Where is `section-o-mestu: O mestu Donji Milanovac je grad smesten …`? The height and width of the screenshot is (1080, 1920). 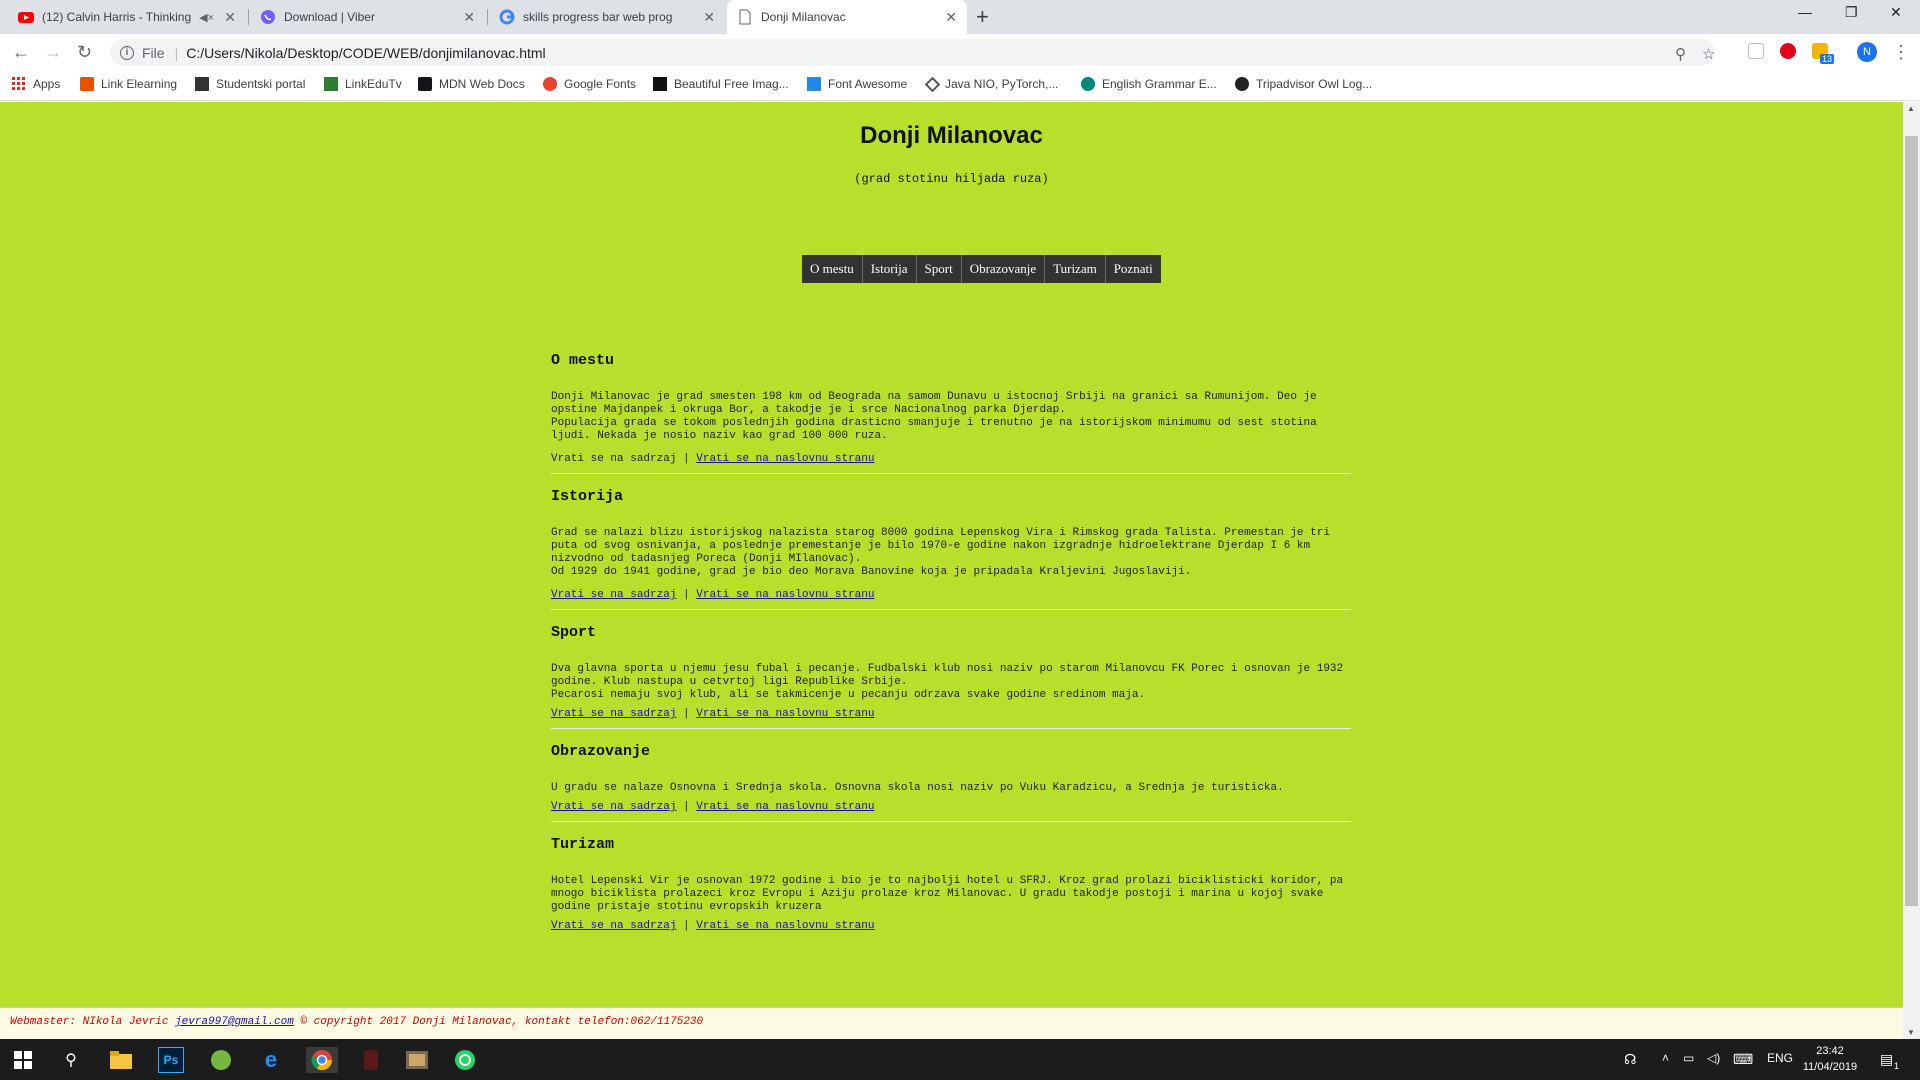
section-o-mestu: O mestu Donji Milanovac je grad smesten … is located at coordinates (951, 413).